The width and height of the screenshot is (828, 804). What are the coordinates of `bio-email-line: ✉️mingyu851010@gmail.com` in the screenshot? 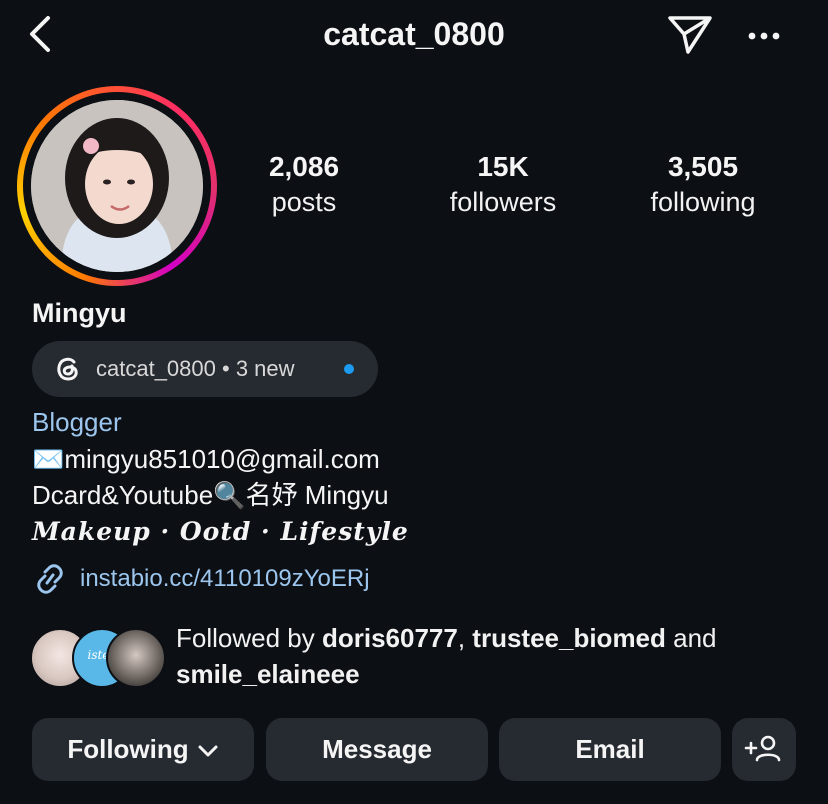 It's located at (206, 459).